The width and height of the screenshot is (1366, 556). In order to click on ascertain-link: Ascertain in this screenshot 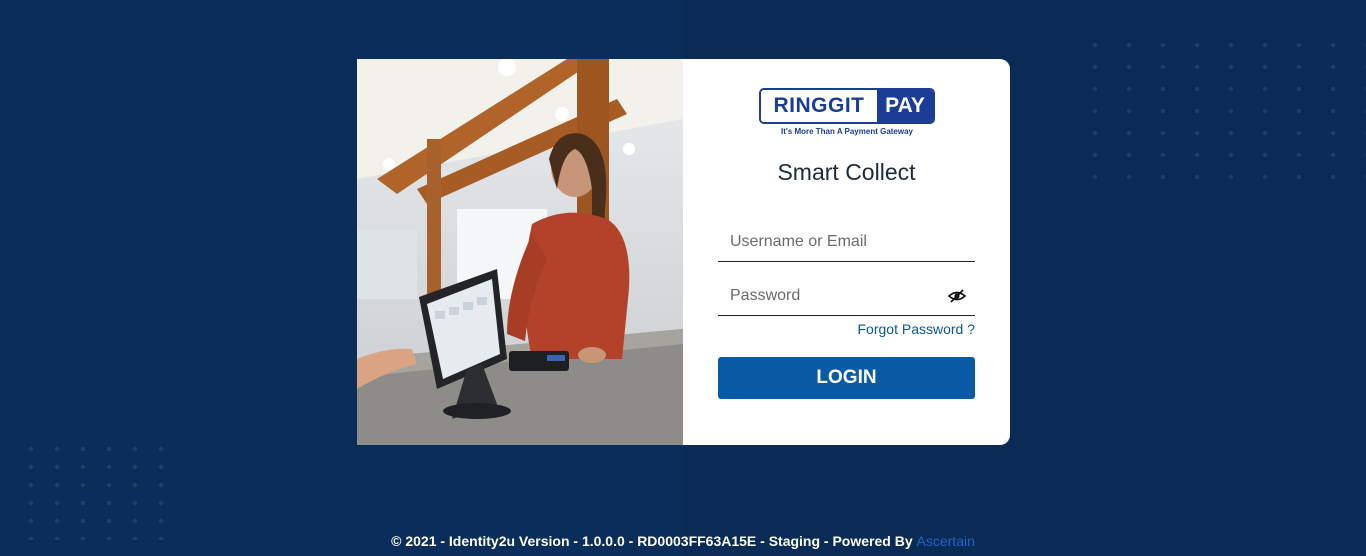, I will do `click(946, 541)`.